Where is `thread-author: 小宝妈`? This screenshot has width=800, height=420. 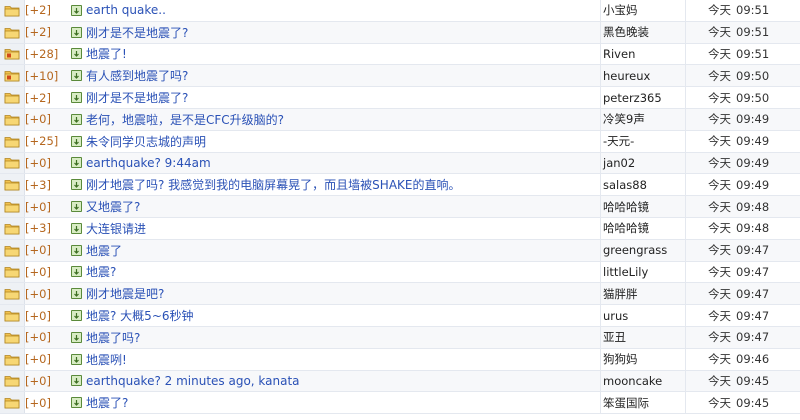
thread-author: 小宝妈 is located at coordinates (642, 10).